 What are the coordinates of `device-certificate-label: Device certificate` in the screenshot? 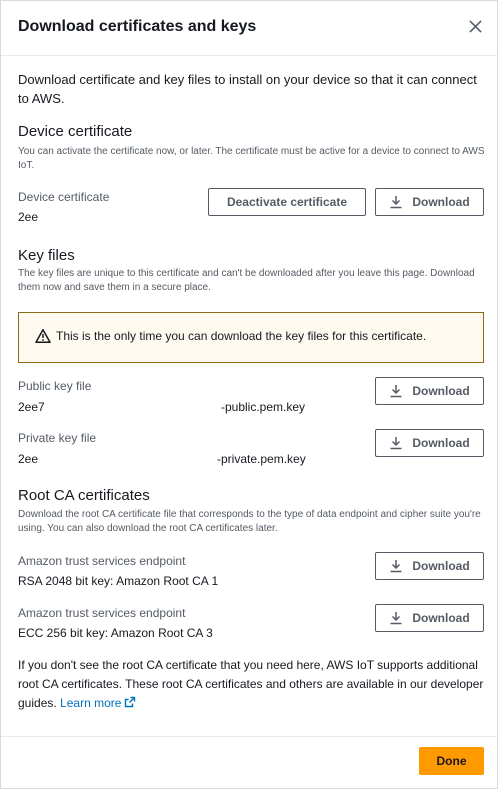 It's located at (64, 197).